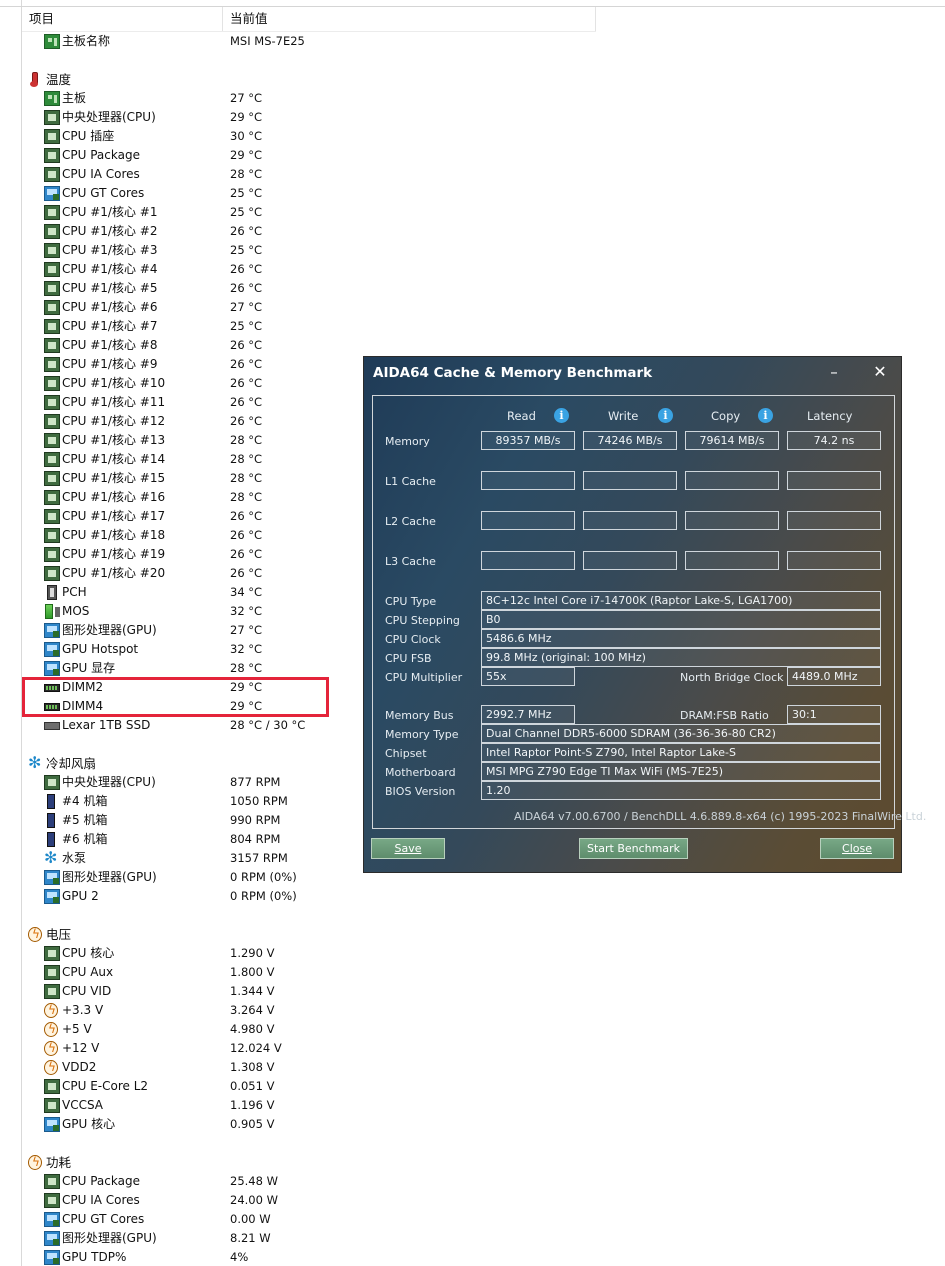 The image size is (945, 1266). Describe the element at coordinates (623, 416) in the screenshot. I see `col-write-header: Write` at that location.